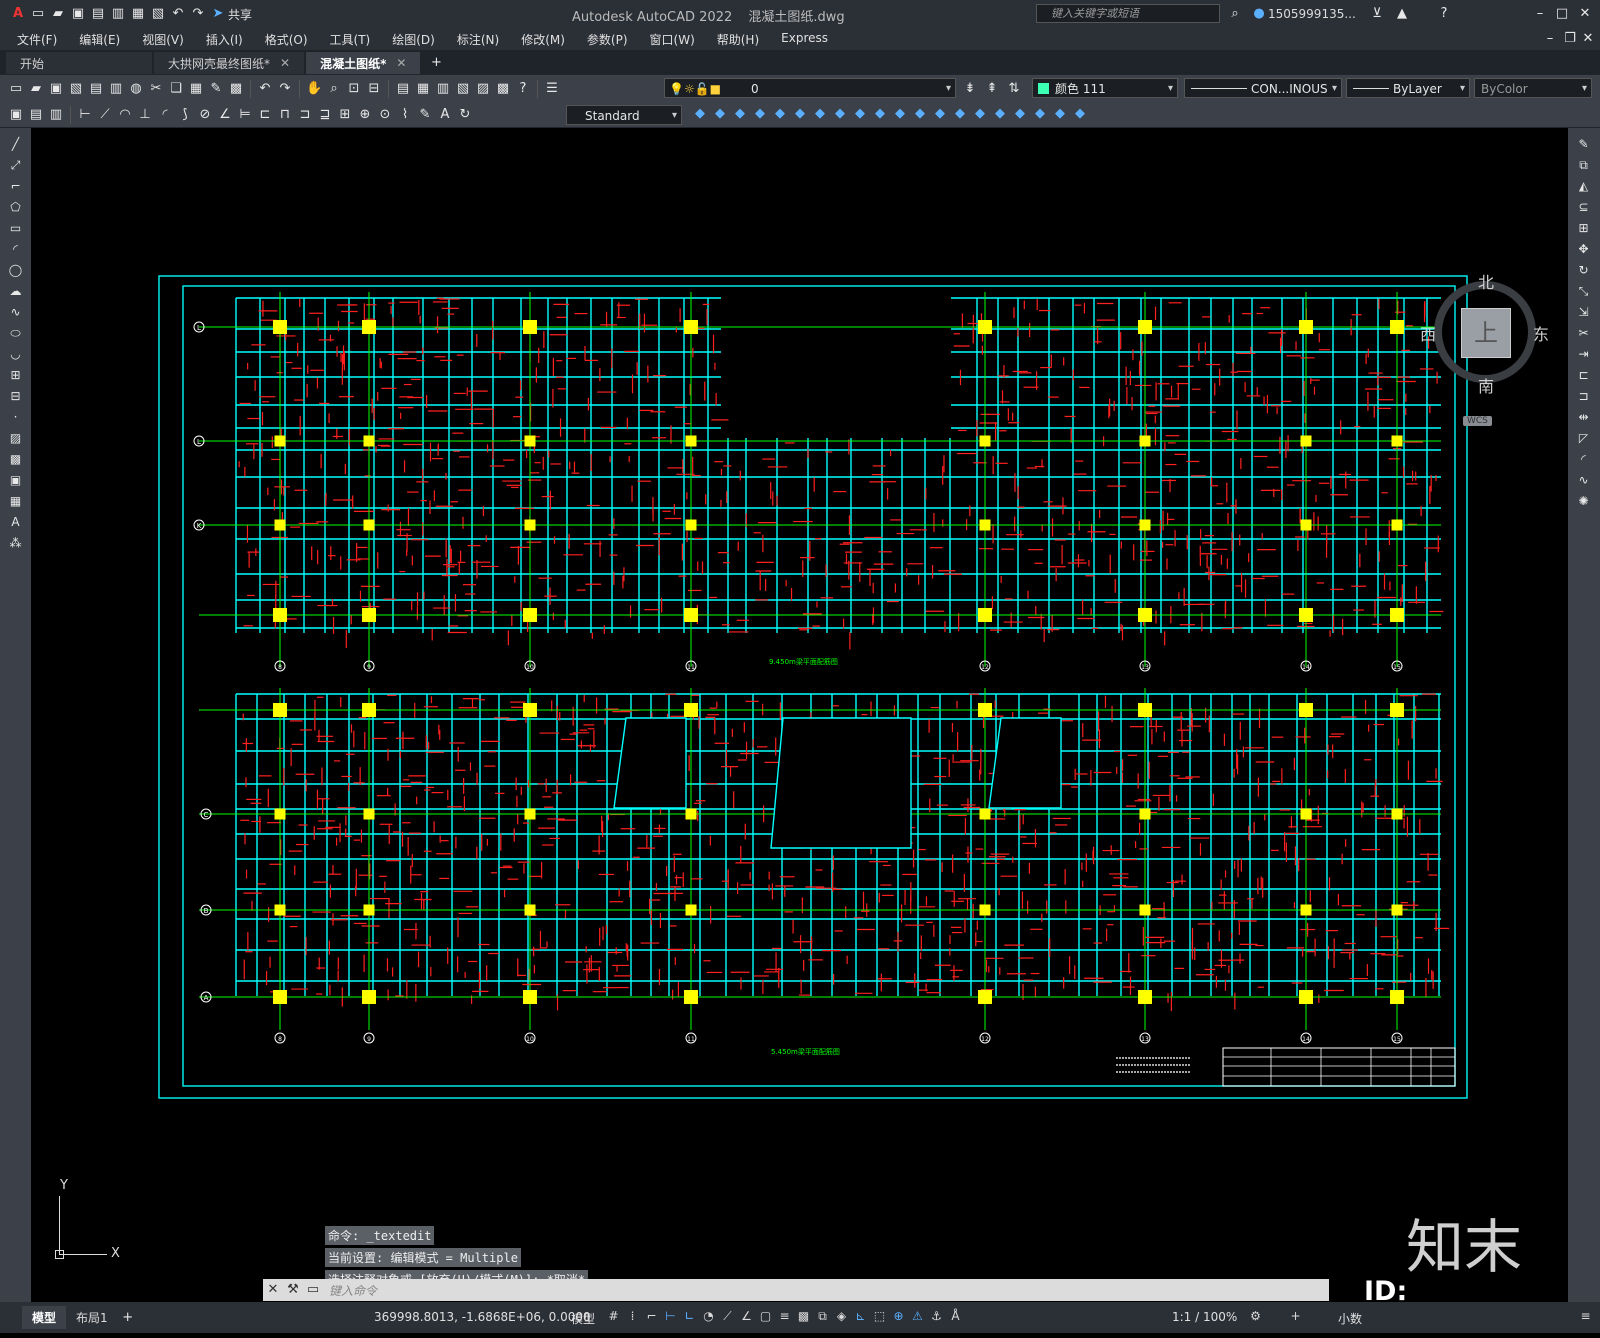 The width and height of the screenshot is (1600, 1338). Describe the element at coordinates (708, 1316) in the screenshot. I see `polar-icon: ◔` at that location.